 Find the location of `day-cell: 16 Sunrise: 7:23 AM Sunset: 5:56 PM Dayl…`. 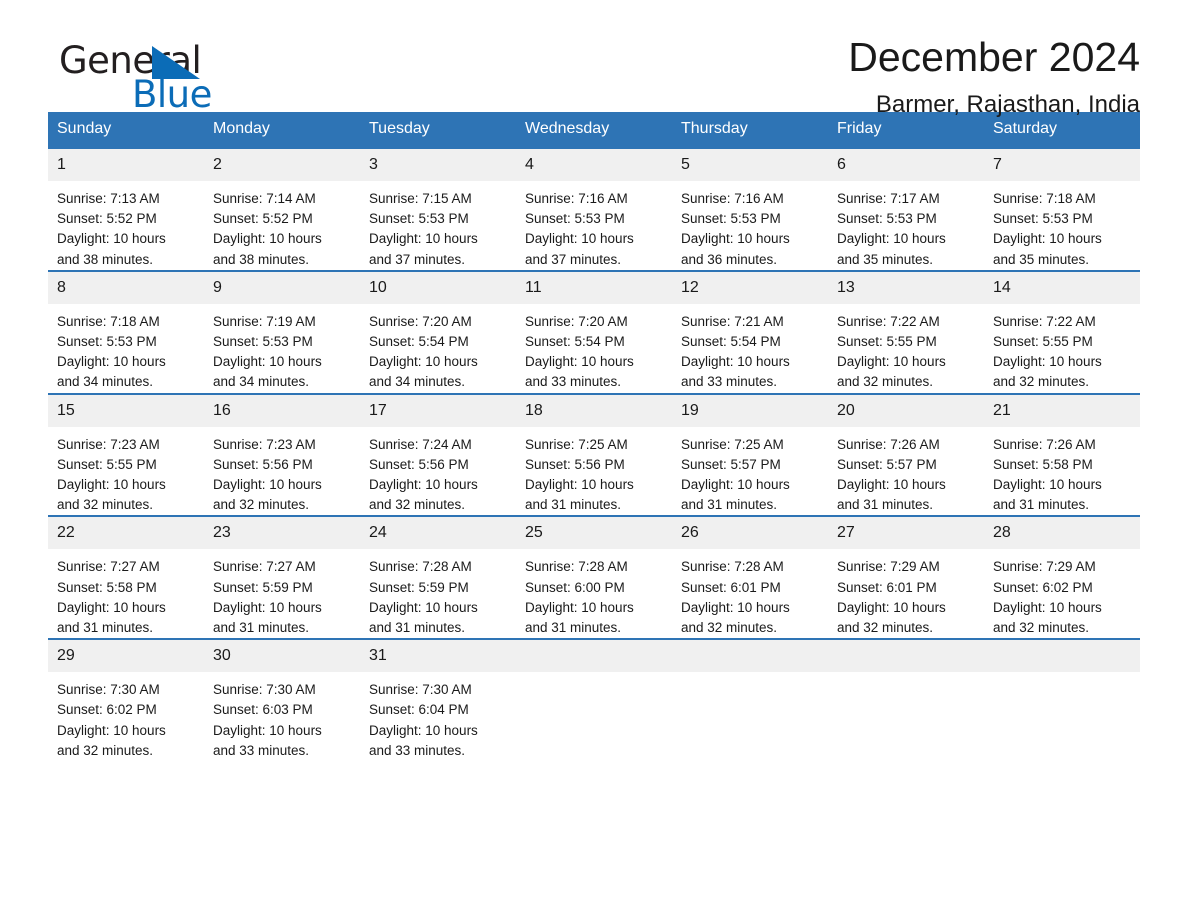

day-cell: 16 Sunrise: 7:23 AM Sunset: 5:56 PM Dayl… is located at coordinates (282, 455).